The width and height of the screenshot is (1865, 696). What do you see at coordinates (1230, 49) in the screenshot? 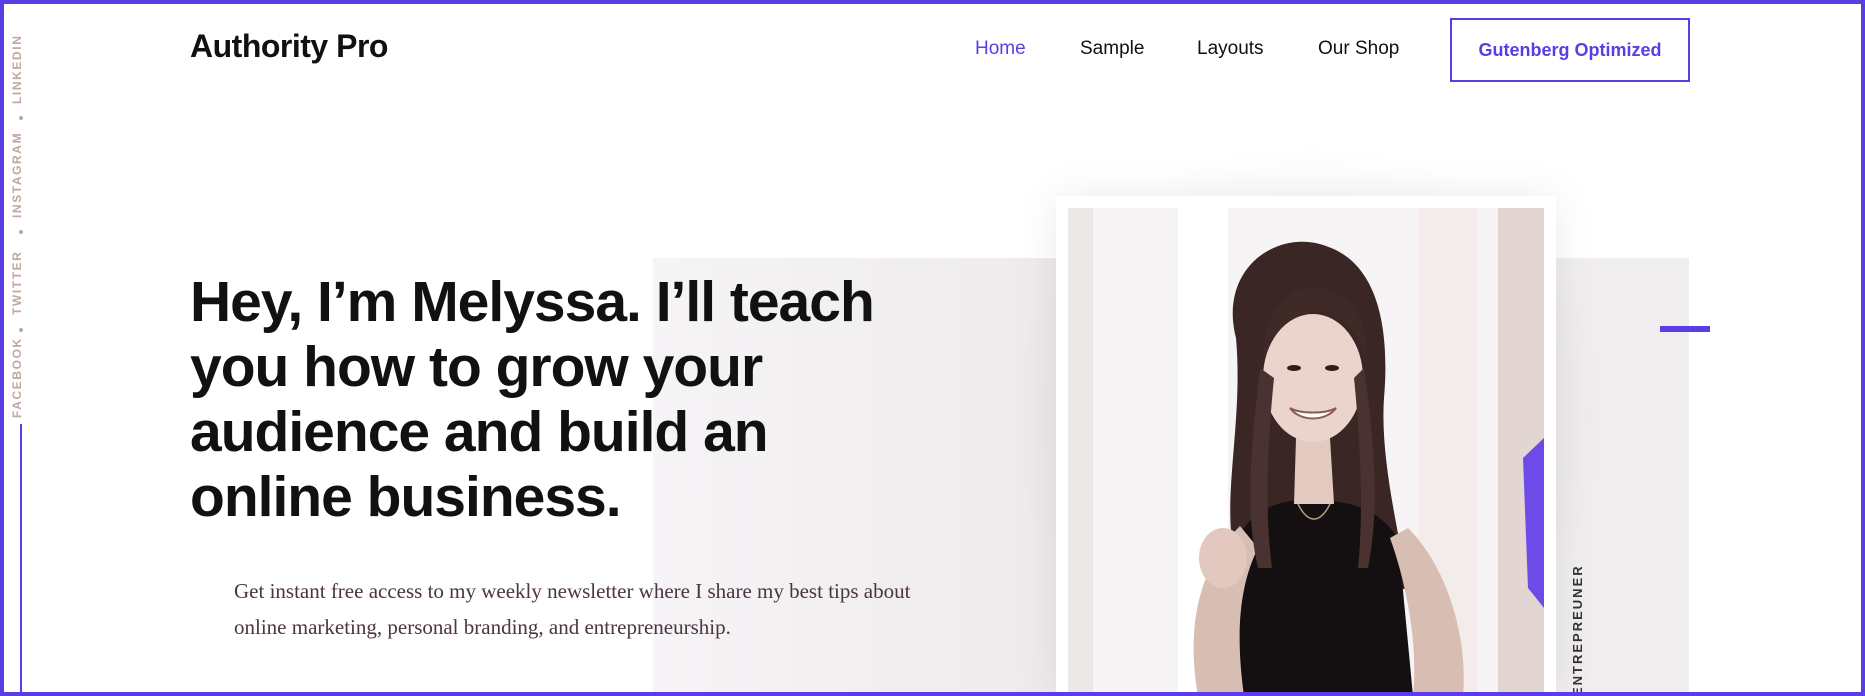
I see `nav-item-layouts: Layouts` at bounding box center [1230, 49].